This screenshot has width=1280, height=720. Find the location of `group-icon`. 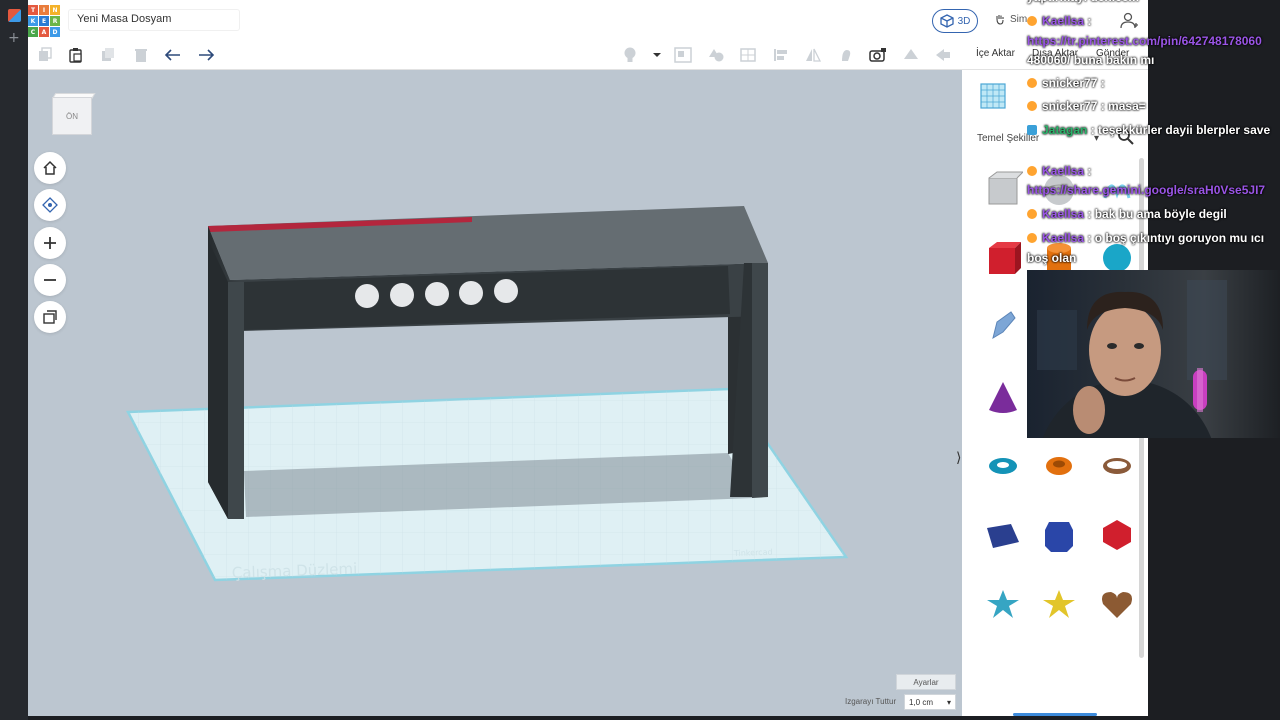

group-icon is located at coordinates (683, 55).